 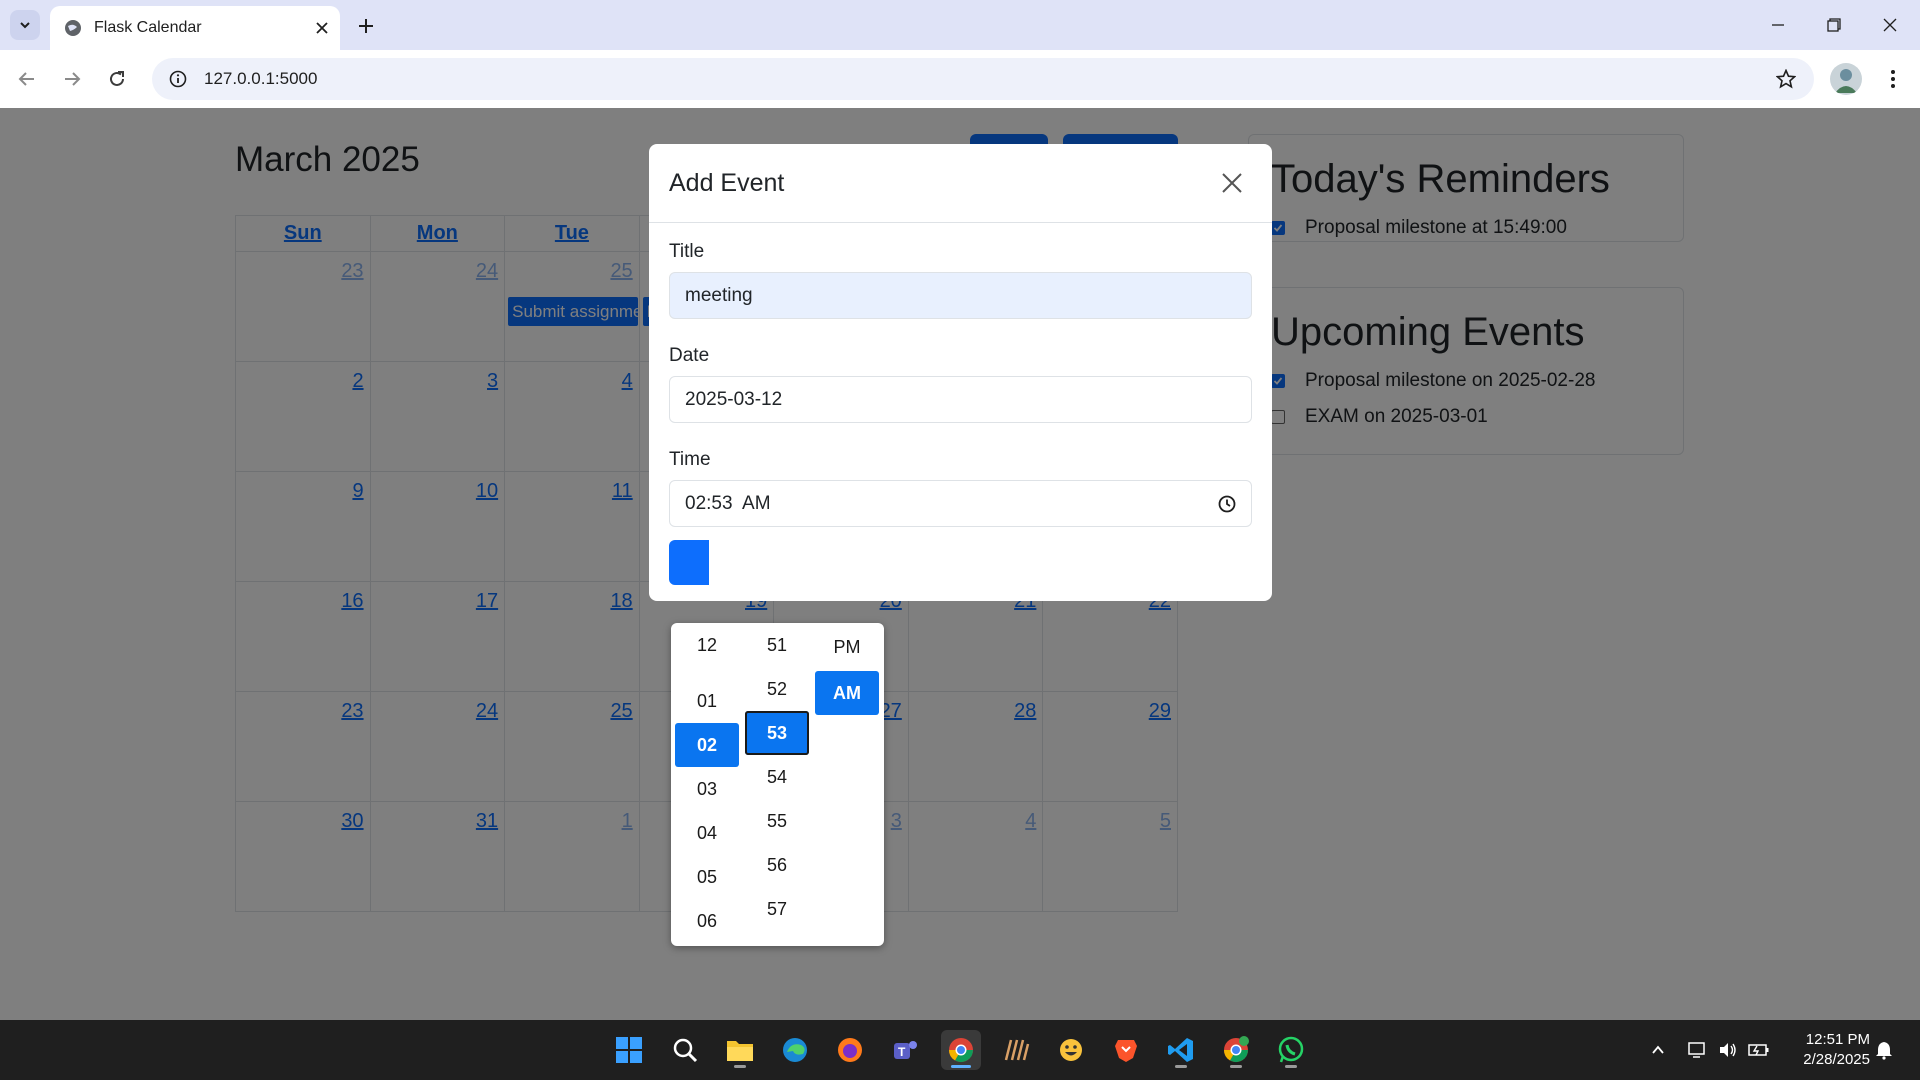 What do you see at coordinates (777, 689) in the screenshot?
I see `minute-option: 52` at bounding box center [777, 689].